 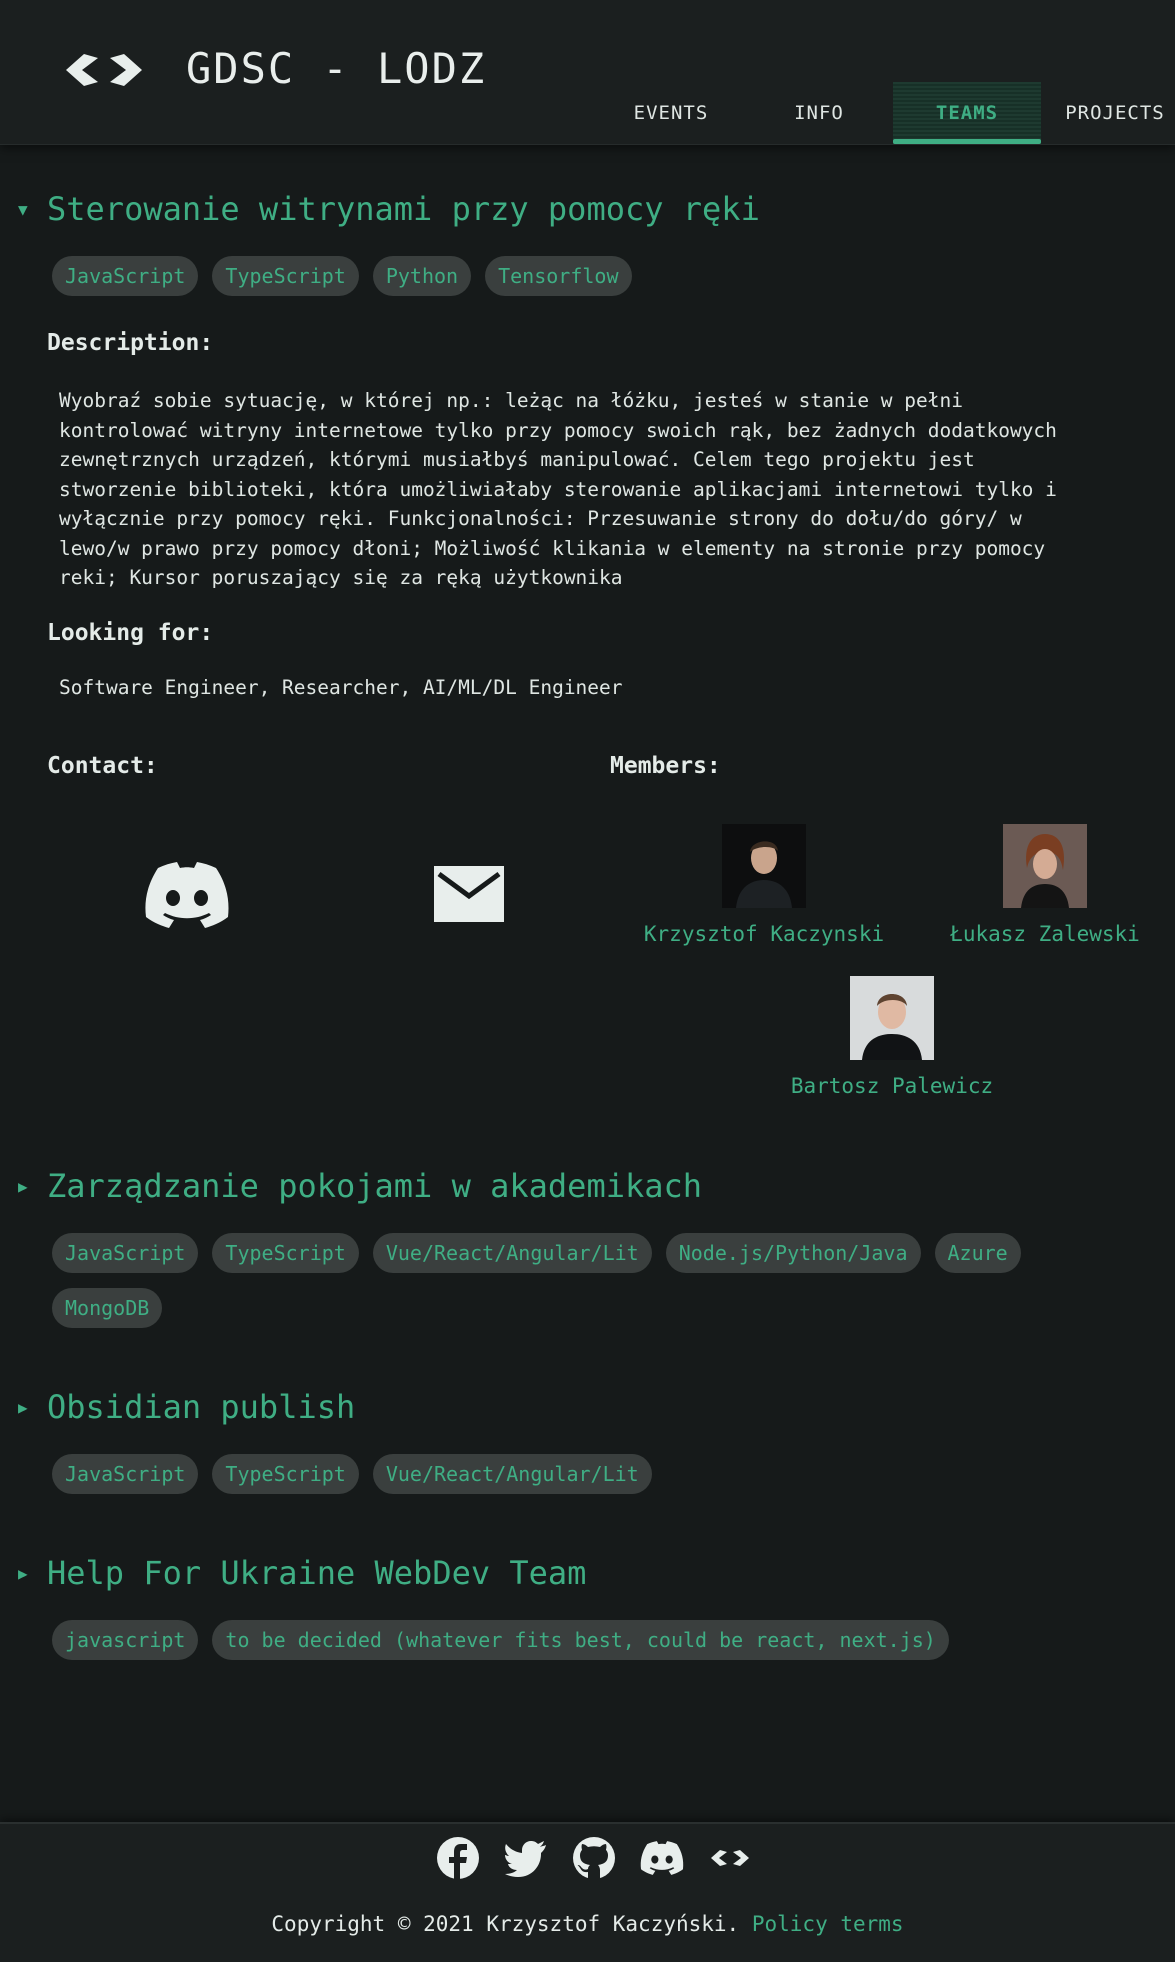 What do you see at coordinates (201, 1407) in the screenshot?
I see `project-title: Obsidian publish` at bounding box center [201, 1407].